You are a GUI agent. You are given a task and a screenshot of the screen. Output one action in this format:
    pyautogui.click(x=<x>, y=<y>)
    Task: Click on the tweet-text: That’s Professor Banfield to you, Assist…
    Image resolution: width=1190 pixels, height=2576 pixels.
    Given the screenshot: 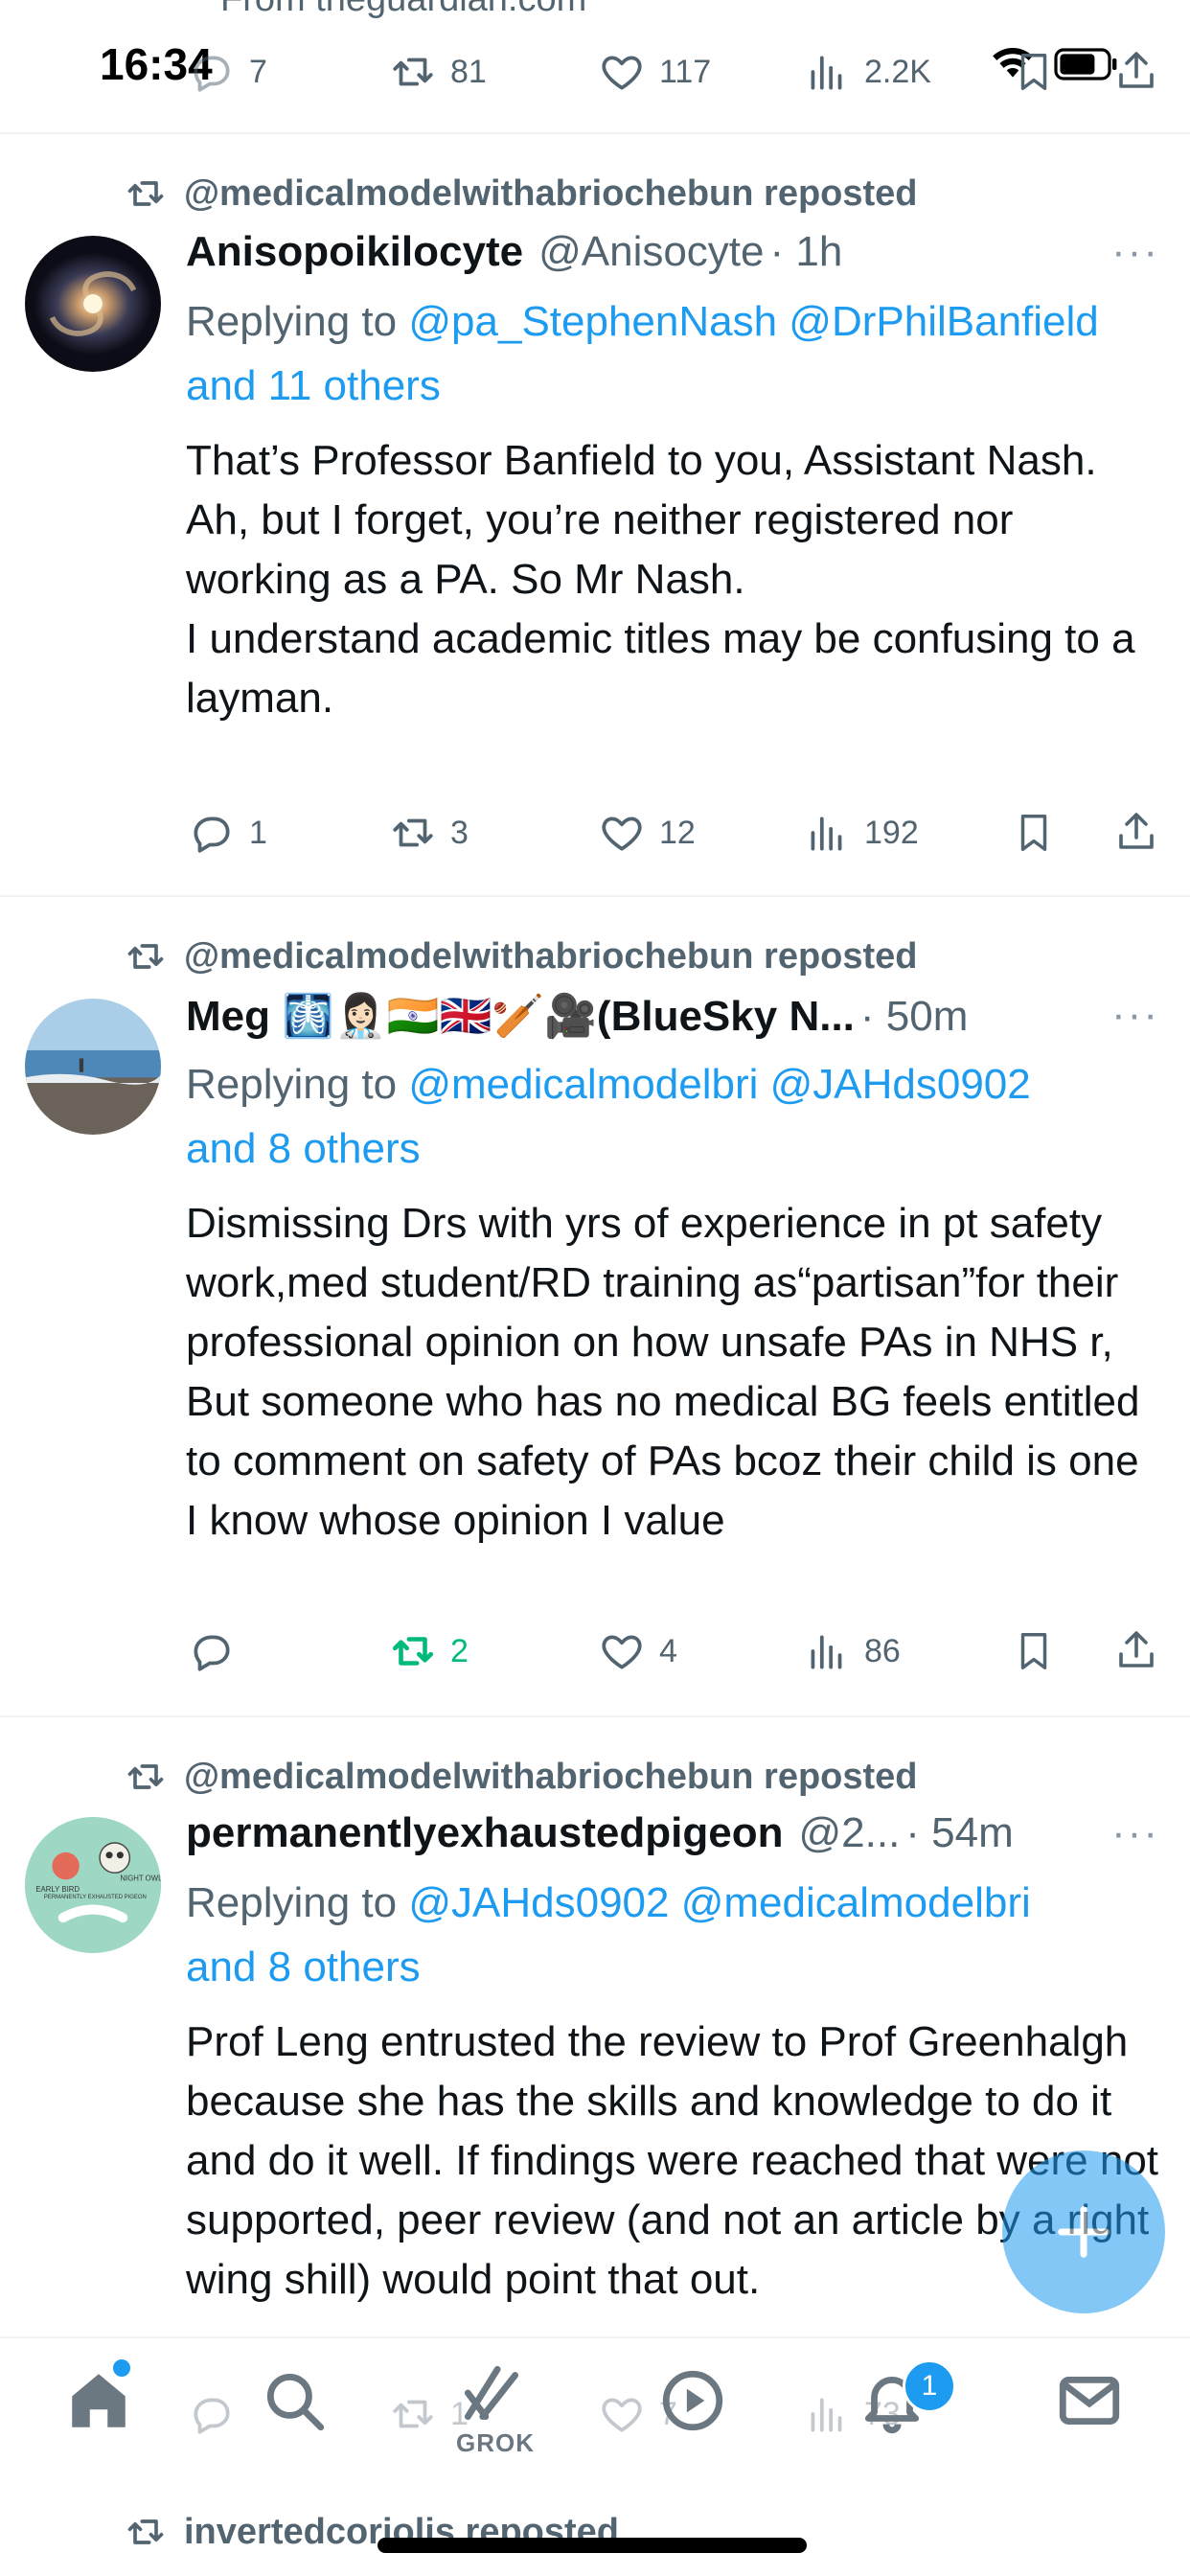 What is the action you would take?
    pyautogui.click(x=661, y=579)
    